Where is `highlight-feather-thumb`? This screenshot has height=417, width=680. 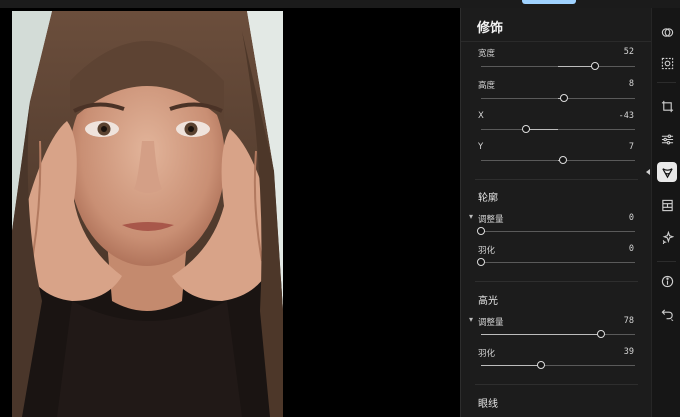
highlight-feather-thumb is located at coordinates (541, 365).